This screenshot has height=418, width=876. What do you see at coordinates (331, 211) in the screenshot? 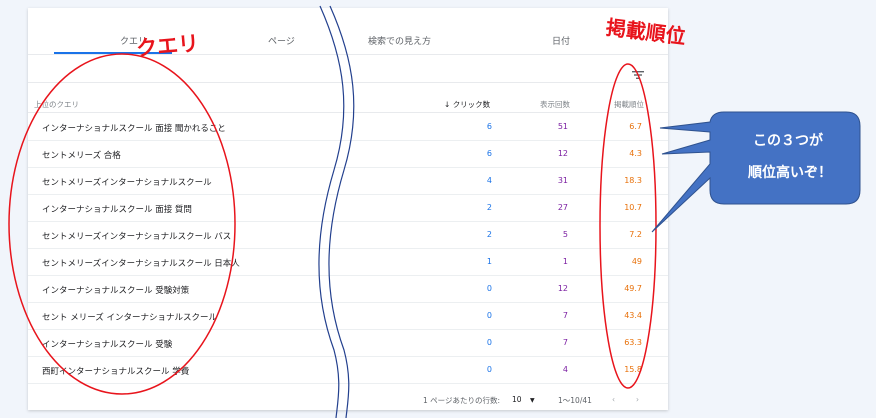
I see `break-line-left` at bounding box center [331, 211].